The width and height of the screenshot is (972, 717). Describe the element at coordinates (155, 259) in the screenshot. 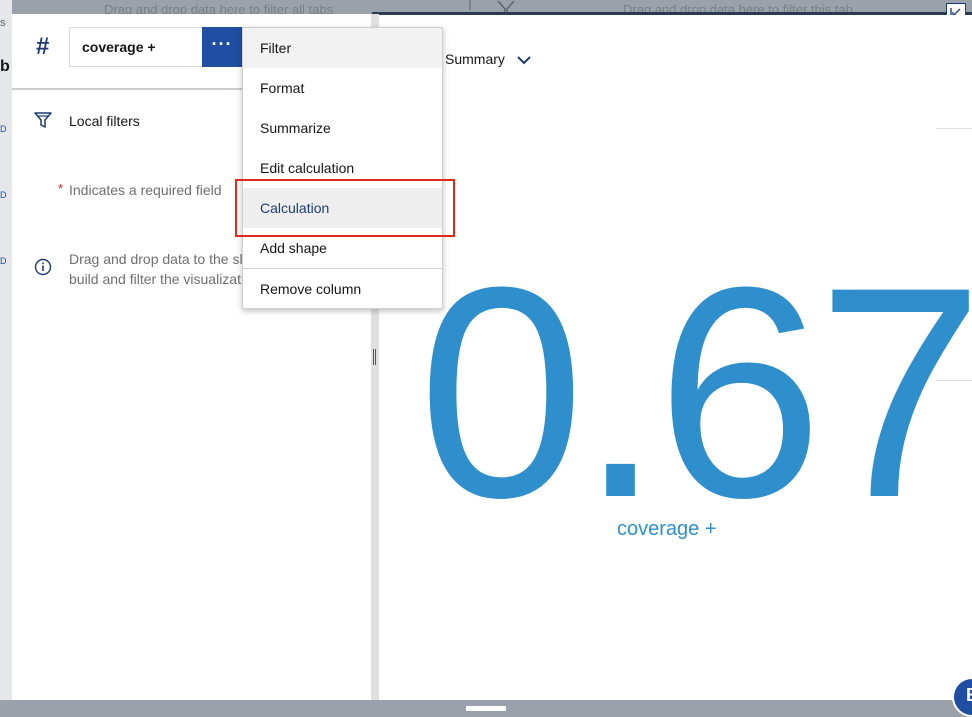

I see `drag-drop-hint-line: Drag and drop data to the sl` at that location.